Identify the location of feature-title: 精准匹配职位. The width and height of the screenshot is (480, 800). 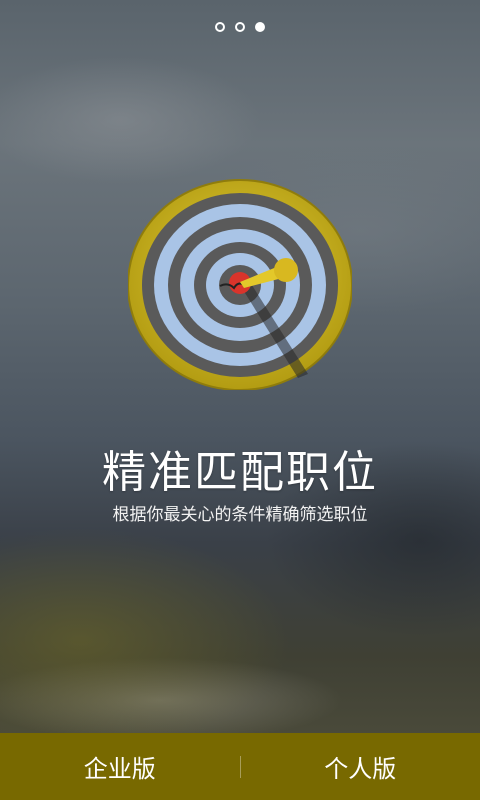
(240, 472).